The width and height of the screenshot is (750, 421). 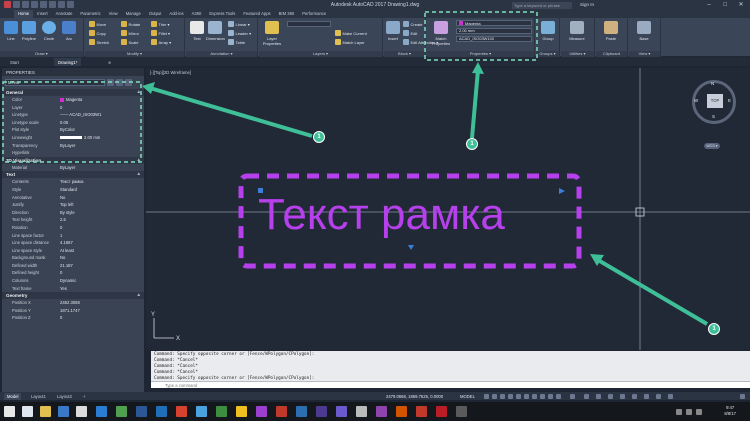 What do you see at coordinates (679, 412) in the screenshot?
I see `network-icon` at bounding box center [679, 412].